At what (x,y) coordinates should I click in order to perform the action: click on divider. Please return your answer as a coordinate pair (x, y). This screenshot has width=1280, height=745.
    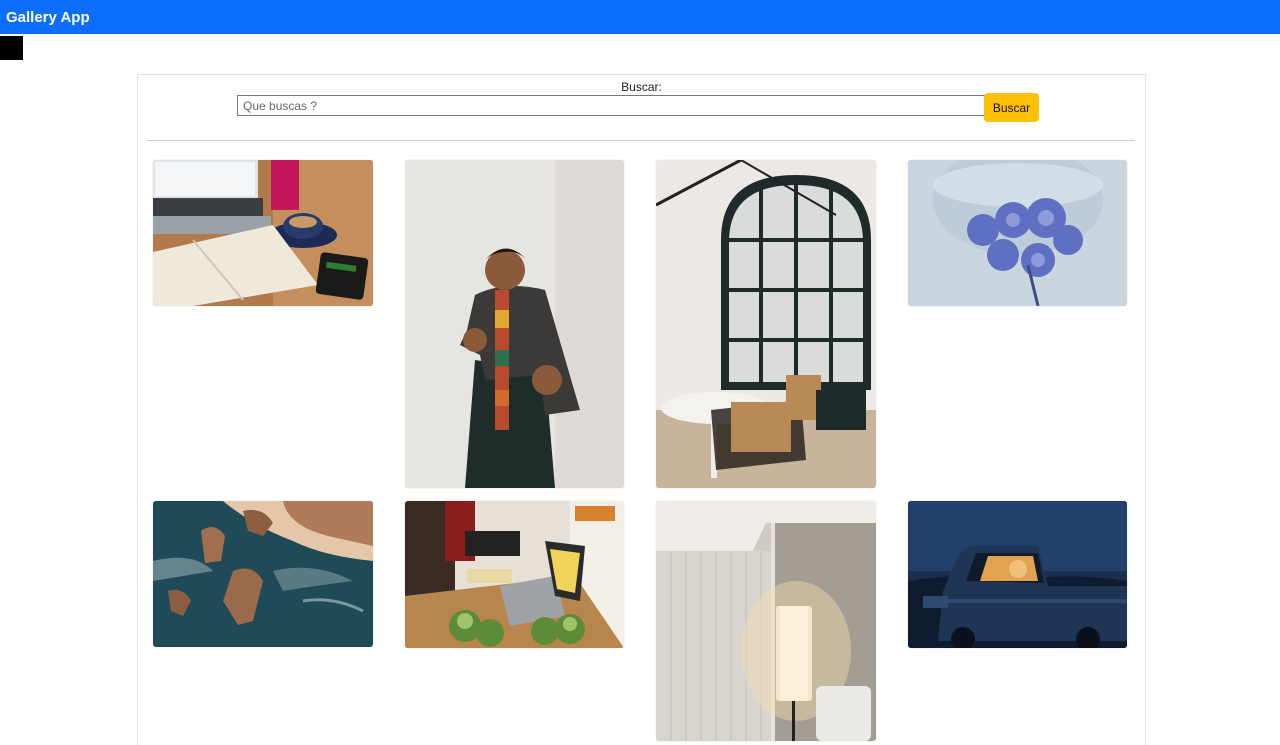
    Looking at the image, I should click on (641, 140).